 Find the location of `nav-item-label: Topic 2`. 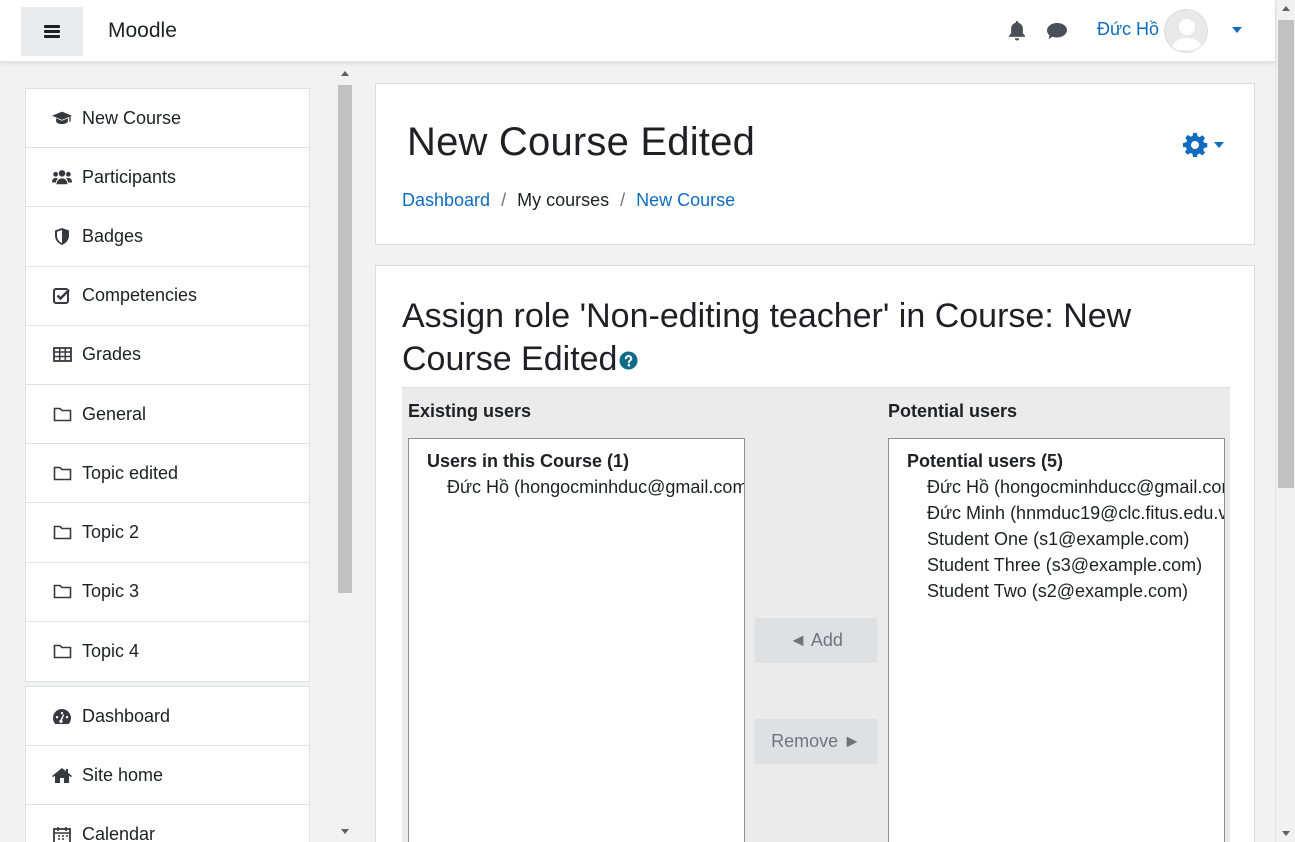

nav-item-label: Topic 2 is located at coordinates (111, 531).